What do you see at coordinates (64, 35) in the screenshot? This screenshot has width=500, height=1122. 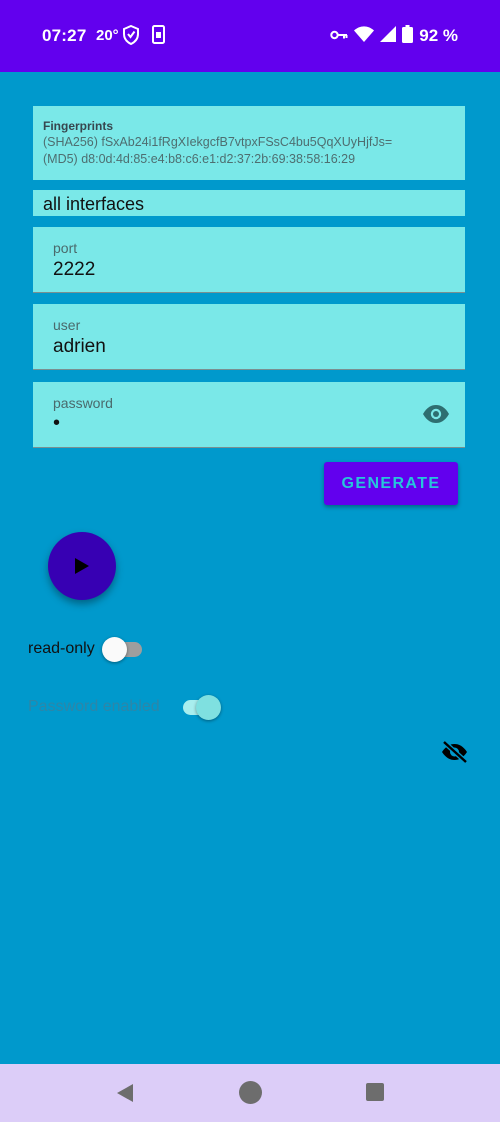 I see `status-time: 07:27` at bounding box center [64, 35].